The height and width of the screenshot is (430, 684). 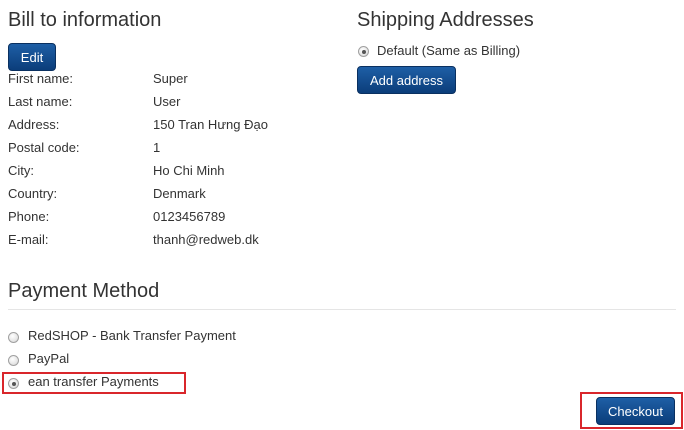 I want to click on field-label: Phone:, so click(x=29, y=216).